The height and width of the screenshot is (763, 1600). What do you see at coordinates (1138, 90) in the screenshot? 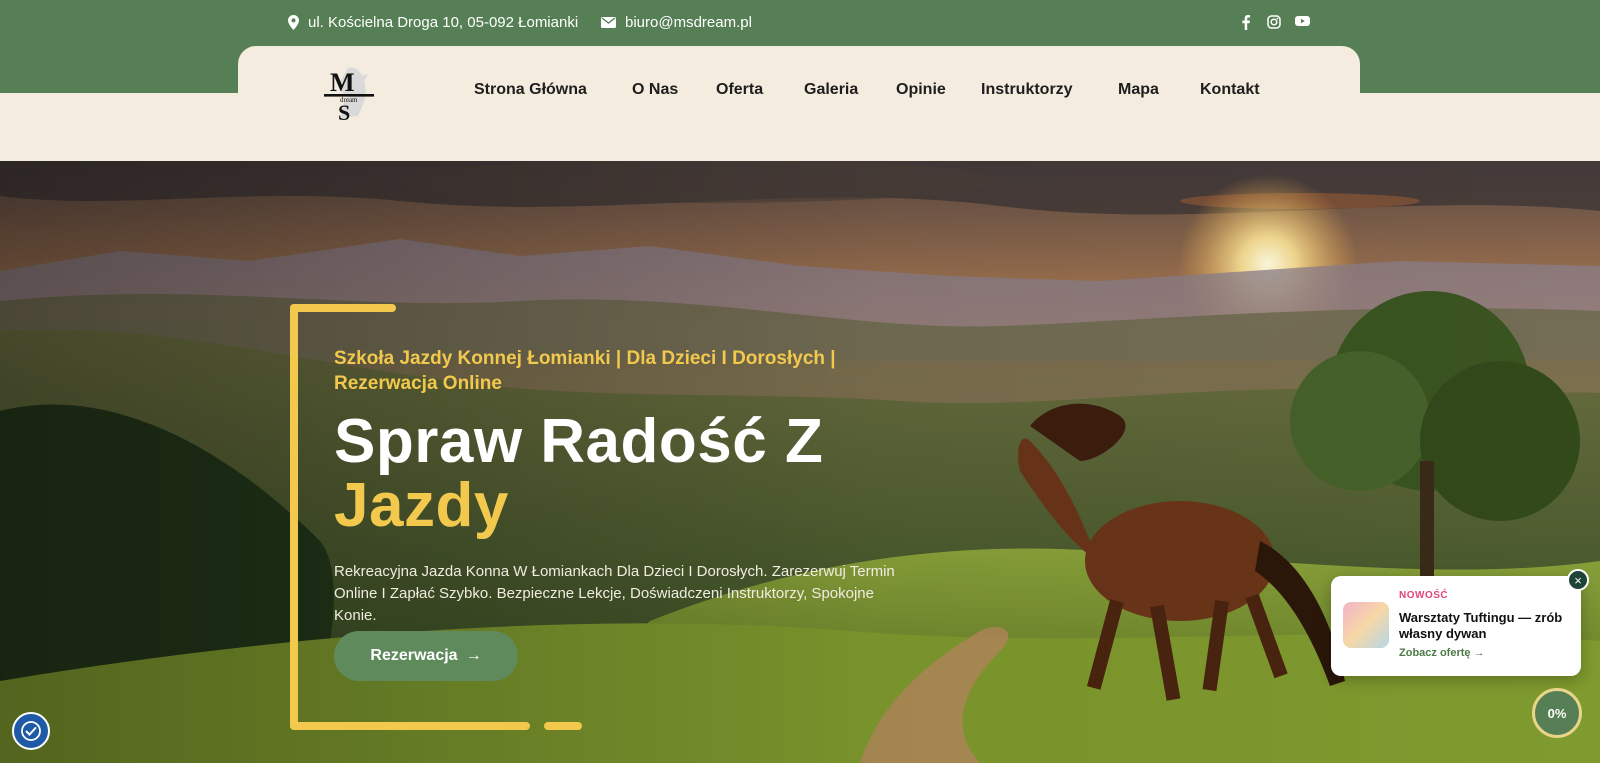
I see `nav-mapa: Mapa` at bounding box center [1138, 90].